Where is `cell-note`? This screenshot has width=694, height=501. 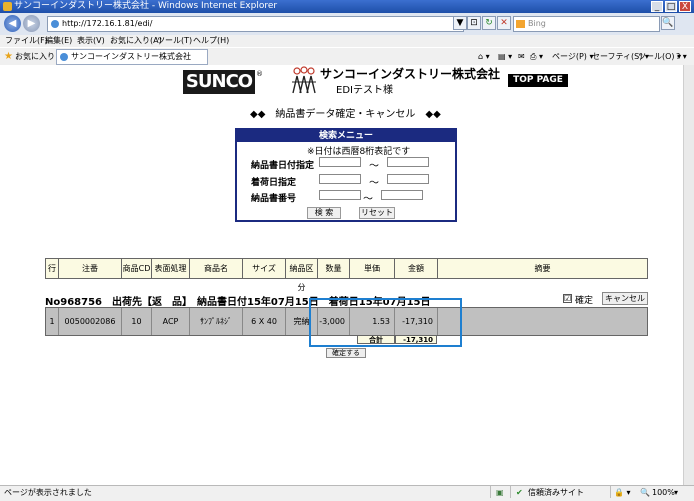
cell-note is located at coordinates (542, 321).